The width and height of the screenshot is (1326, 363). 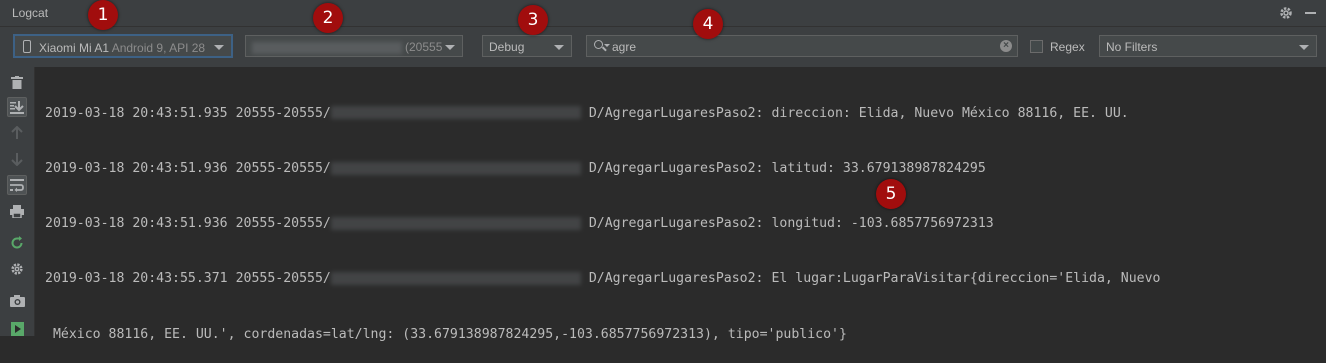 I want to click on annotation-badge-3: 3, so click(x=533, y=20).